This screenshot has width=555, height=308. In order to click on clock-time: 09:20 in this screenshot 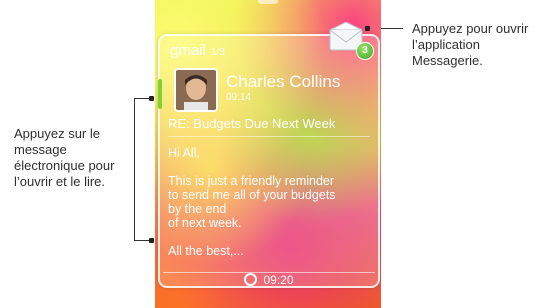, I will do `click(278, 280)`.